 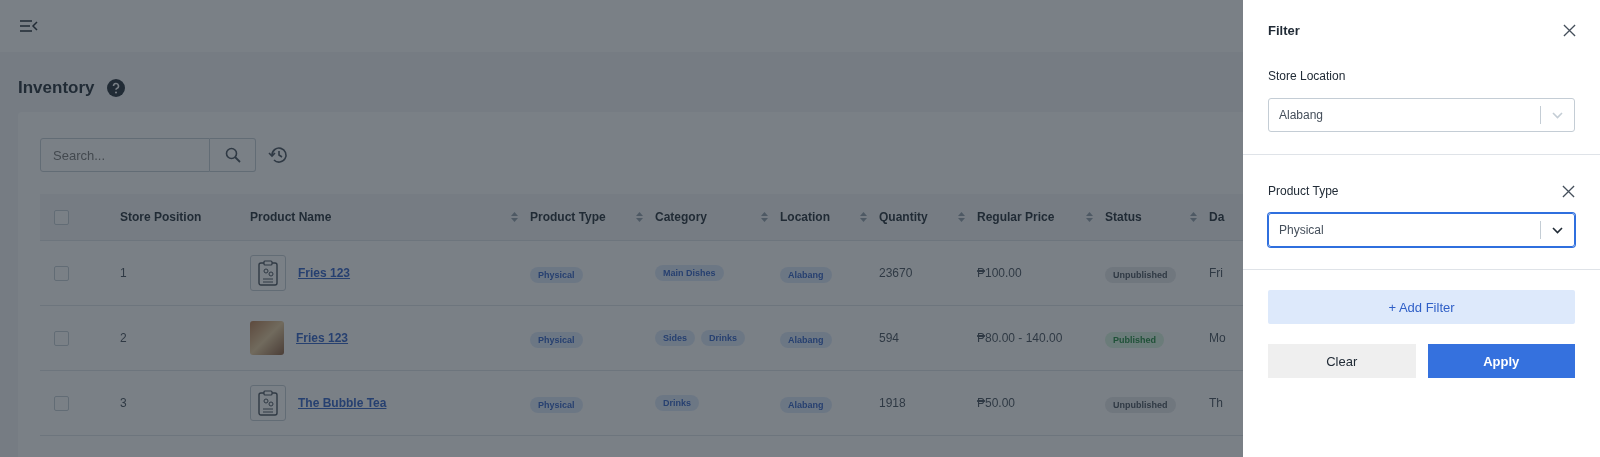 What do you see at coordinates (1134, 340) in the screenshot?
I see `status-tag: Published` at bounding box center [1134, 340].